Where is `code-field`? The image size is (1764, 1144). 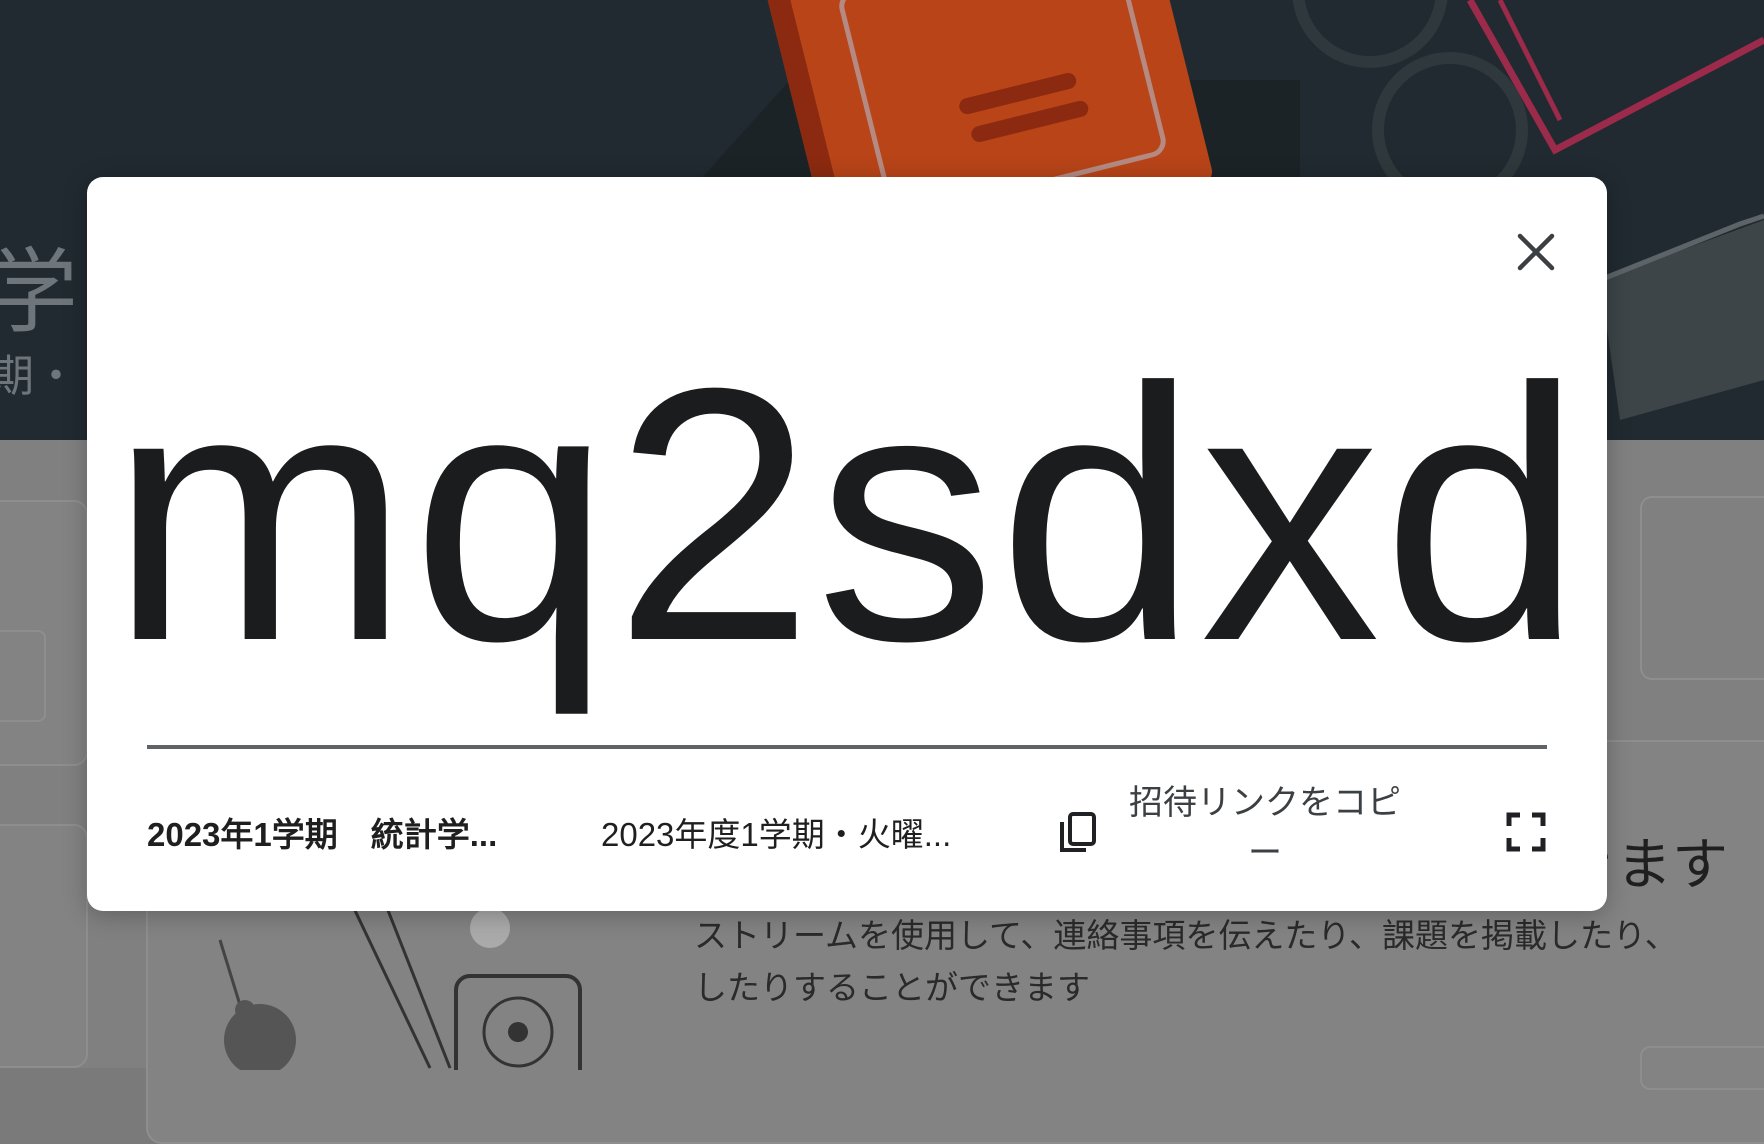 code-field is located at coordinates (23, 676).